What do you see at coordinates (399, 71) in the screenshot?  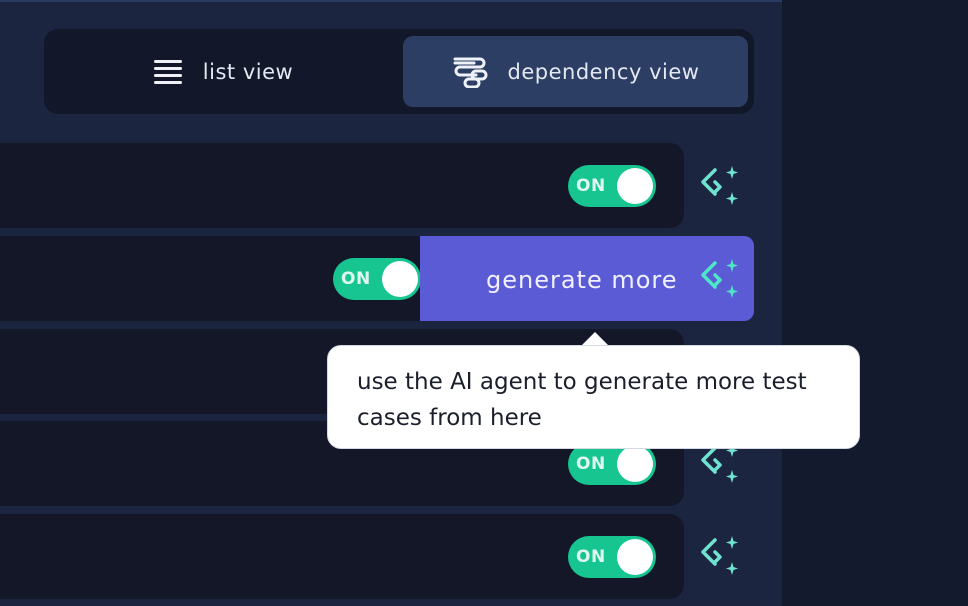 I see `view-toggle: list view dependency view` at bounding box center [399, 71].